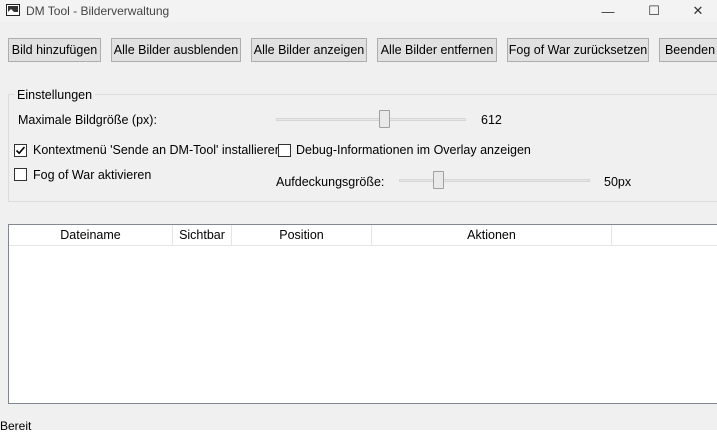 Image resolution: width=717 pixels, height=433 pixels. Describe the element at coordinates (302, 235) in the screenshot. I see `column-header-position: Position` at that location.